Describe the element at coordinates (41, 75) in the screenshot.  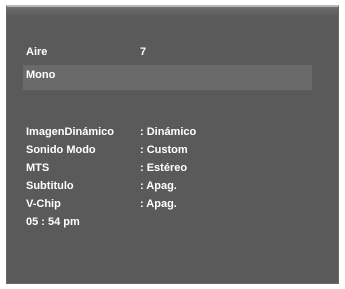
I see `audio-mode-label: Mono` at that location.